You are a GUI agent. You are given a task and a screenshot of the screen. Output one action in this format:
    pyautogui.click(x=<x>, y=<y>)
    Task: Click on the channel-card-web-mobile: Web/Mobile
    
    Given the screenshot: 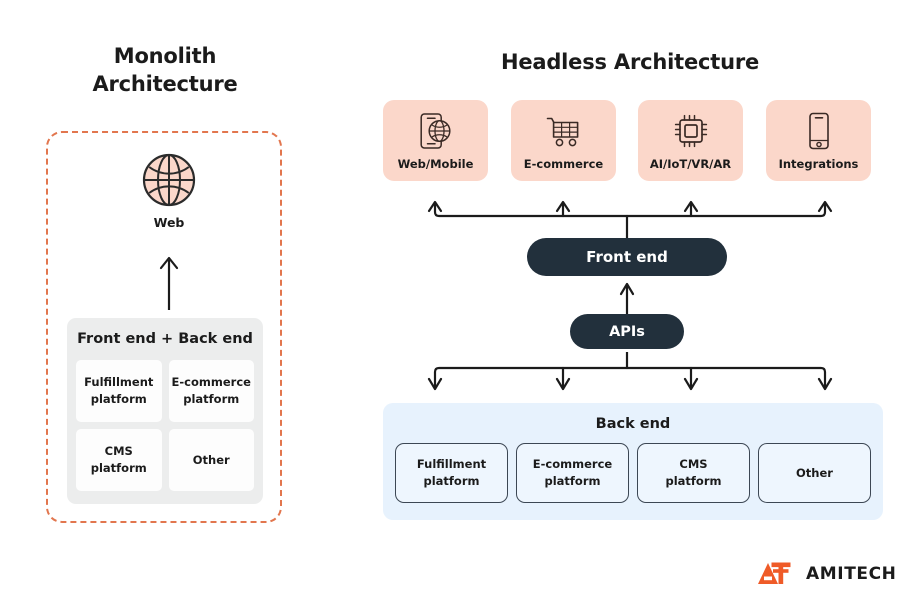 What is the action you would take?
    pyautogui.click(x=435, y=140)
    